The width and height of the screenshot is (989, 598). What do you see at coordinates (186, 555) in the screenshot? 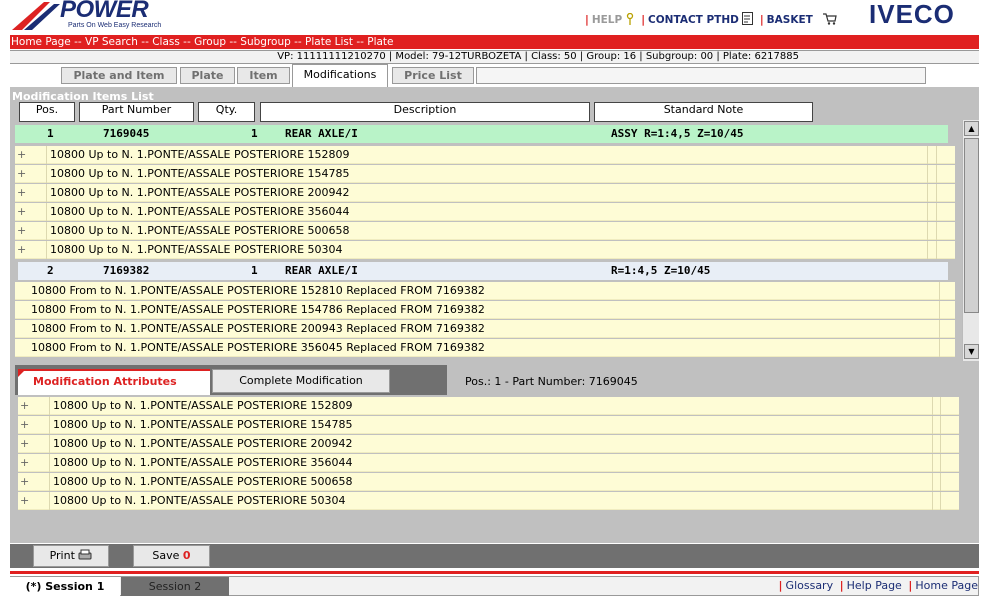
I see `save-count-badge: 0` at bounding box center [186, 555].